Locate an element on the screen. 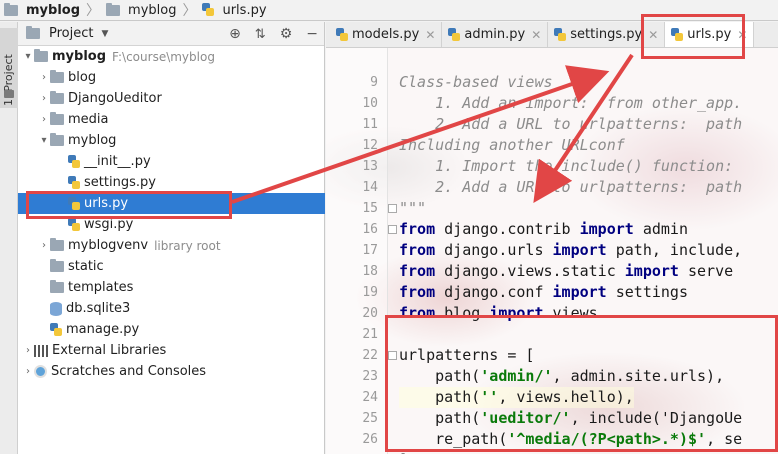 The height and width of the screenshot is (454, 778). locate-icon: ⊕ is located at coordinates (235, 34).